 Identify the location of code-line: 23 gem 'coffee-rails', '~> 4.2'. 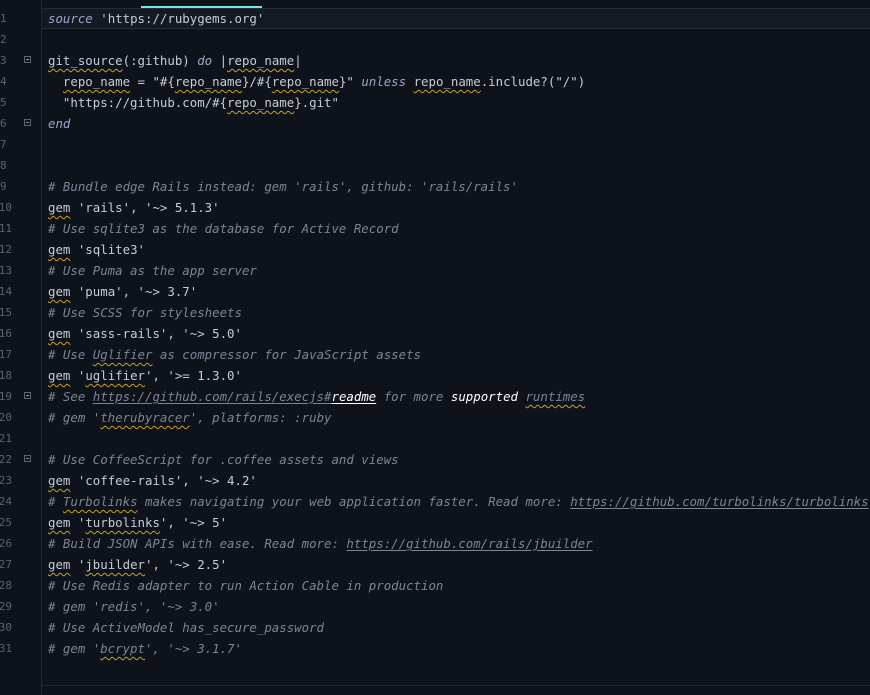
(435, 480).